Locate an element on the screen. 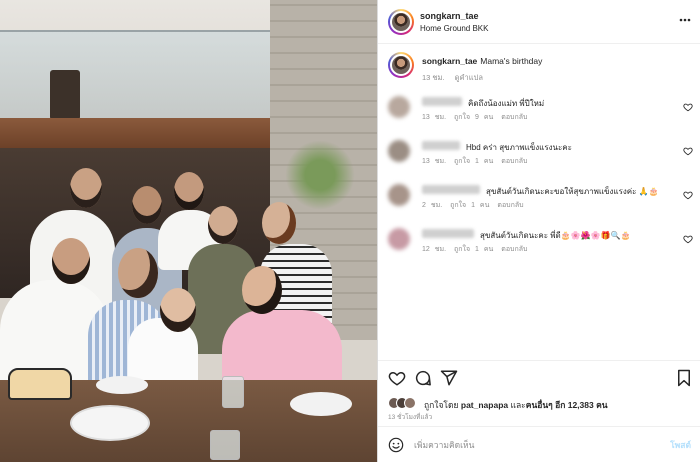 The width and height of the screenshot is (700, 462). likes-prefix: ถูกใจโดย is located at coordinates (441, 405).